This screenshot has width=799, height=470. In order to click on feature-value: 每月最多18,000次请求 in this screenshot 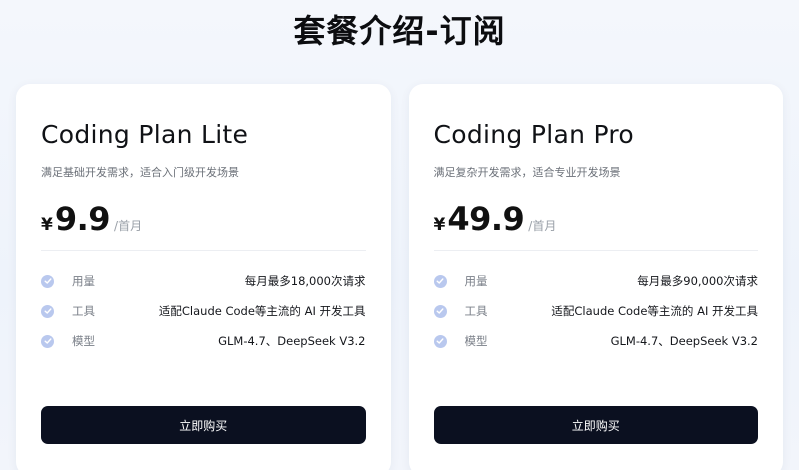, I will do `click(305, 281)`.